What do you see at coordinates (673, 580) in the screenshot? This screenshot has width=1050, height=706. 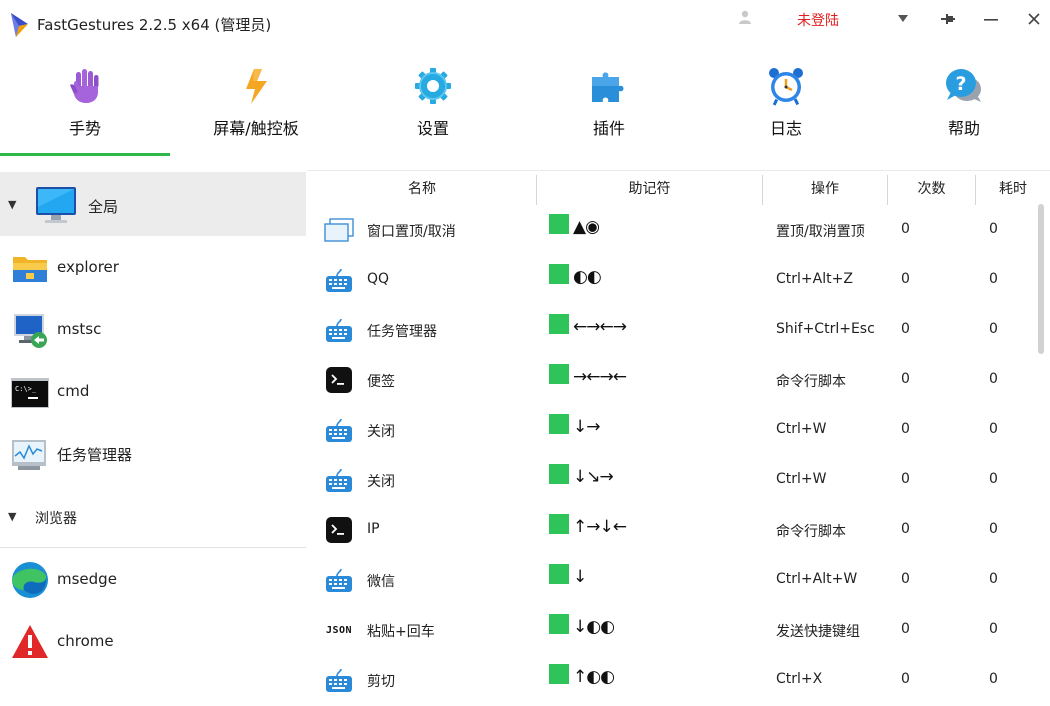 I see `table-row: 微信 ↓ Ctrl+Alt+W 0 0` at bounding box center [673, 580].